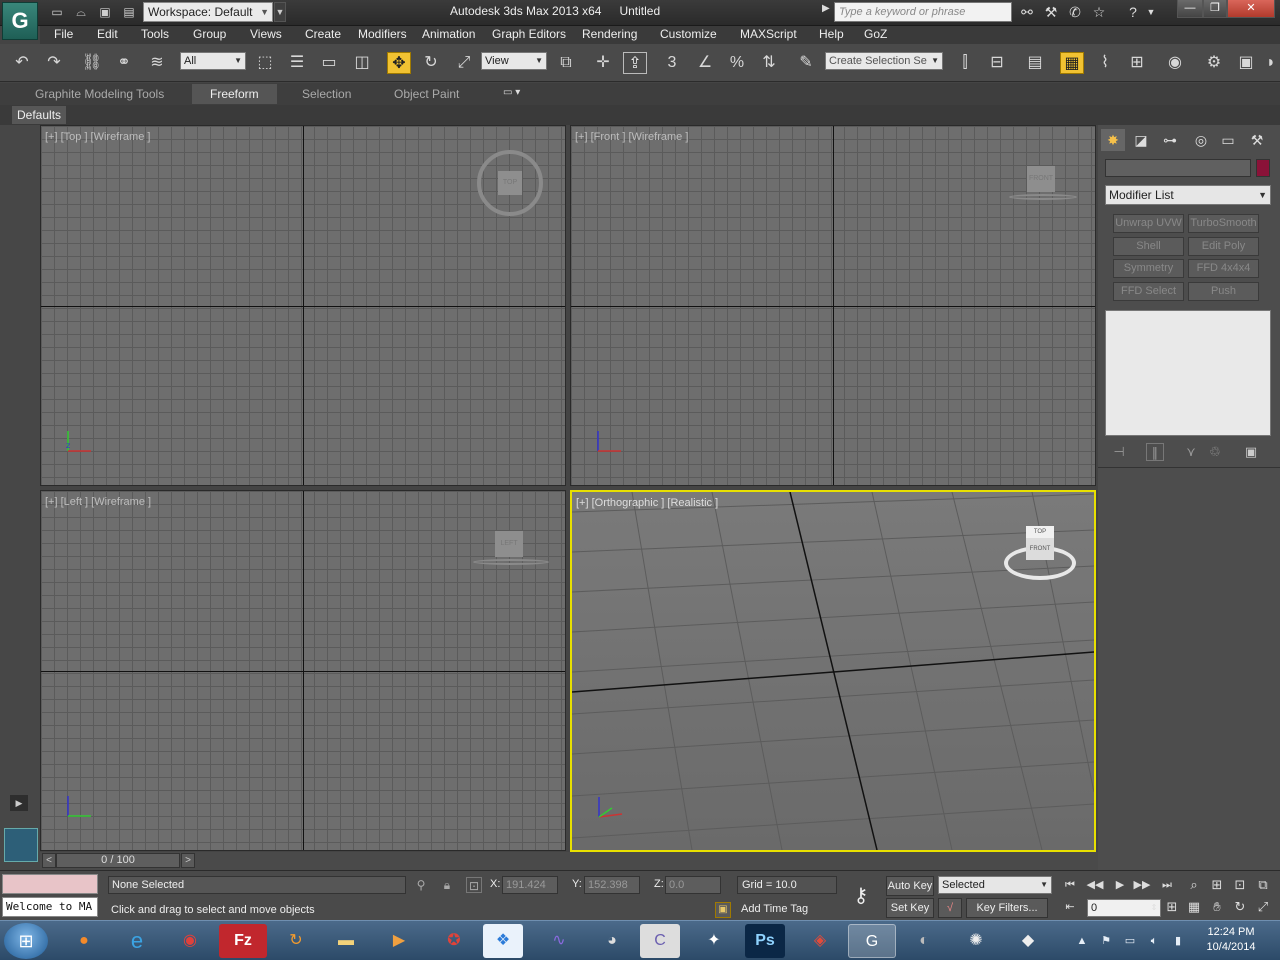  Describe the element at coordinates (209, 34) in the screenshot. I see `menu-group: Group` at that location.